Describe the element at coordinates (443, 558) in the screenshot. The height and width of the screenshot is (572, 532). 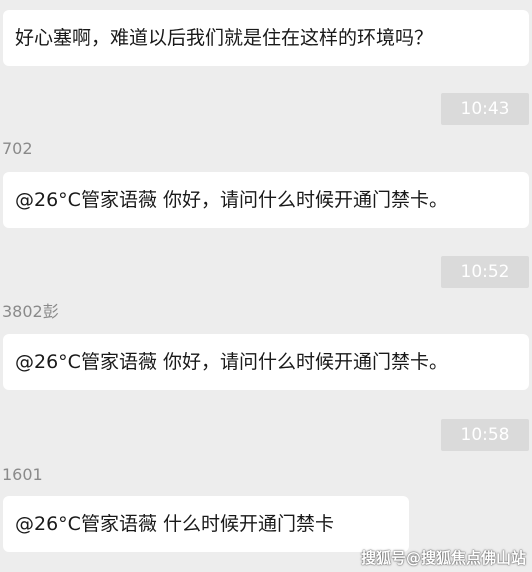
I see `watermark-label: 搜狐号@搜狐焦点佛山站` at that location.